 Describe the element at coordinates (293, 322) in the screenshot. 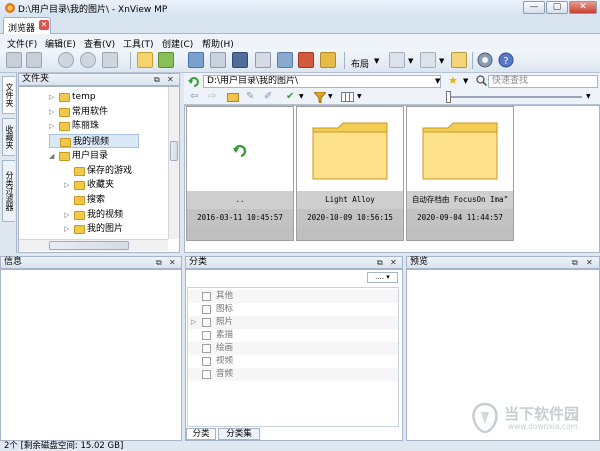

I see `category-item: ▷ 照片` at that location.